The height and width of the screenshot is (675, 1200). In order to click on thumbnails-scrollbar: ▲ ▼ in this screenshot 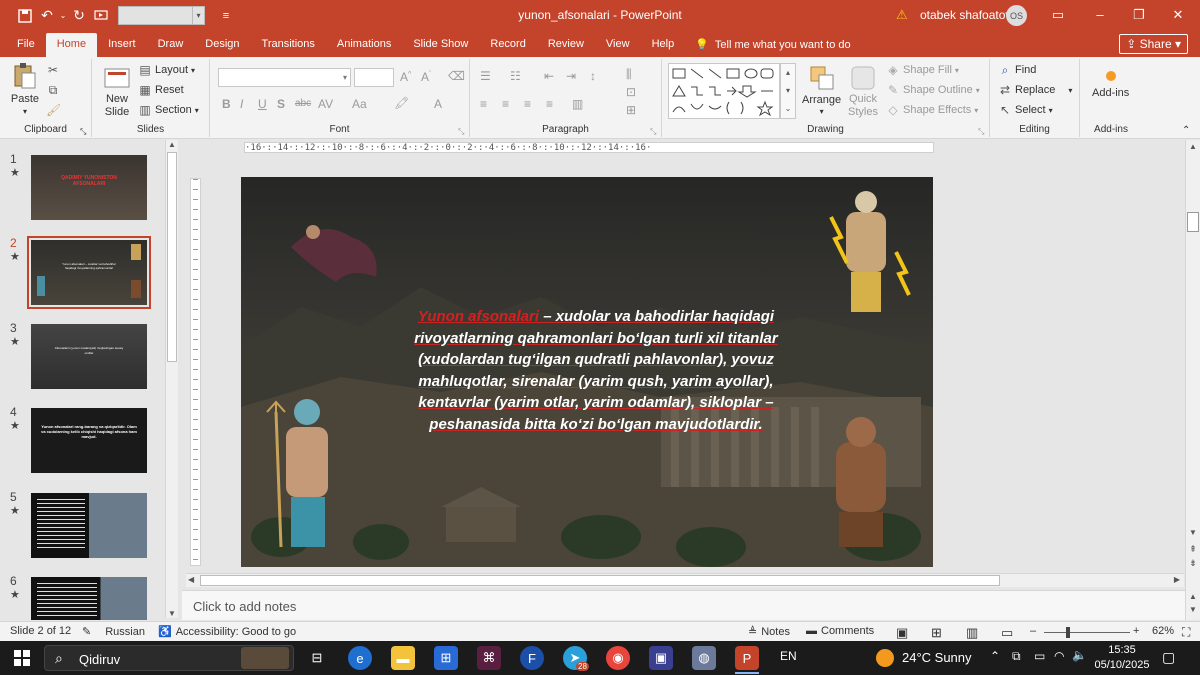, I will do `click(171, 379)`.